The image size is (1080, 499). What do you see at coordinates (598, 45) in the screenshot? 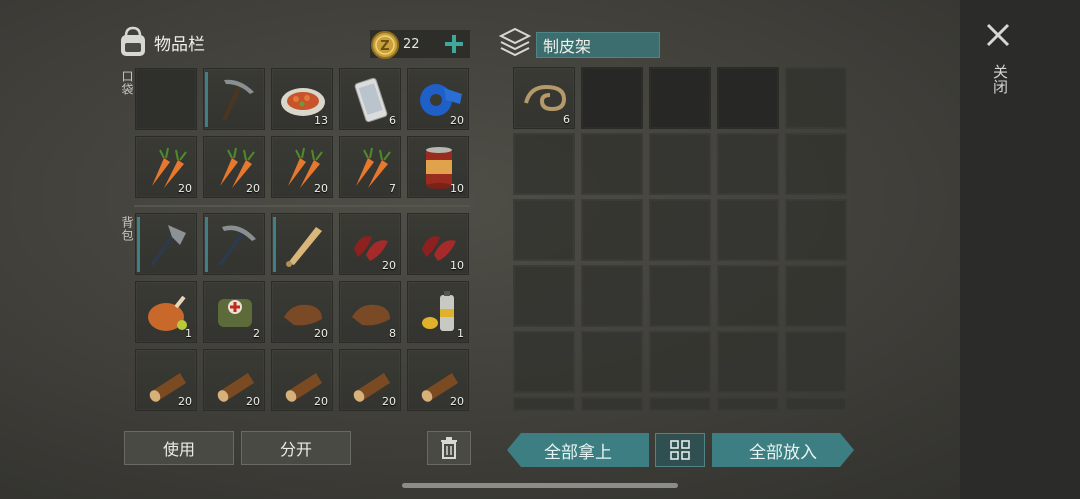
I see `station-title-field: 制皮架` at bounding box center [598, 45].